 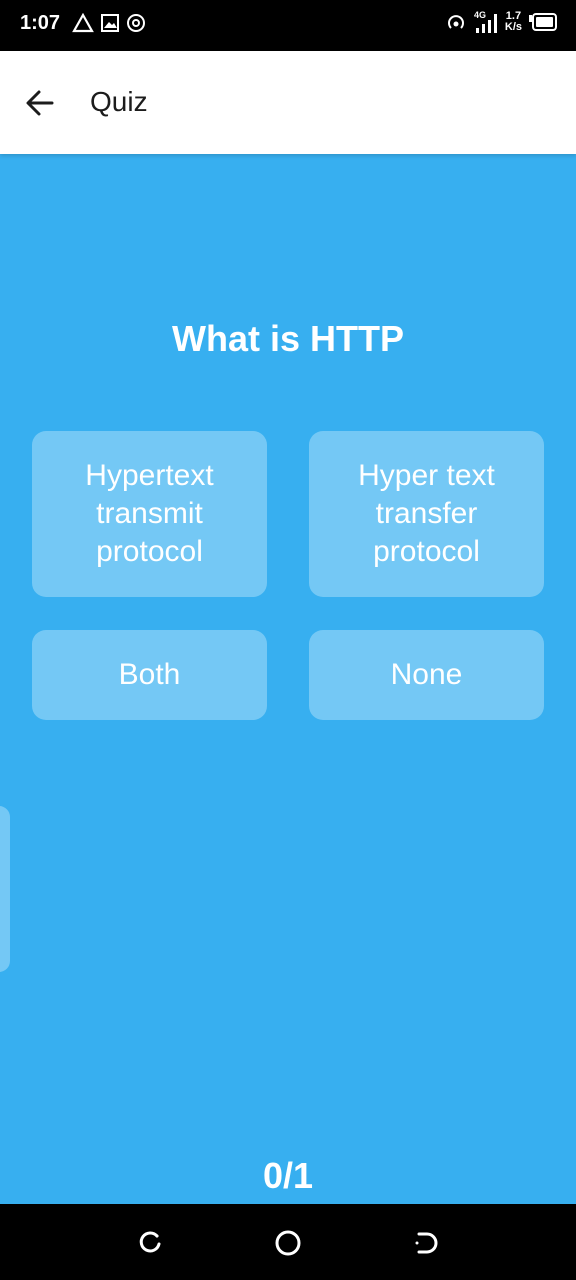 I want to click on signal-icon: 4G, so click(x=485, y=21).